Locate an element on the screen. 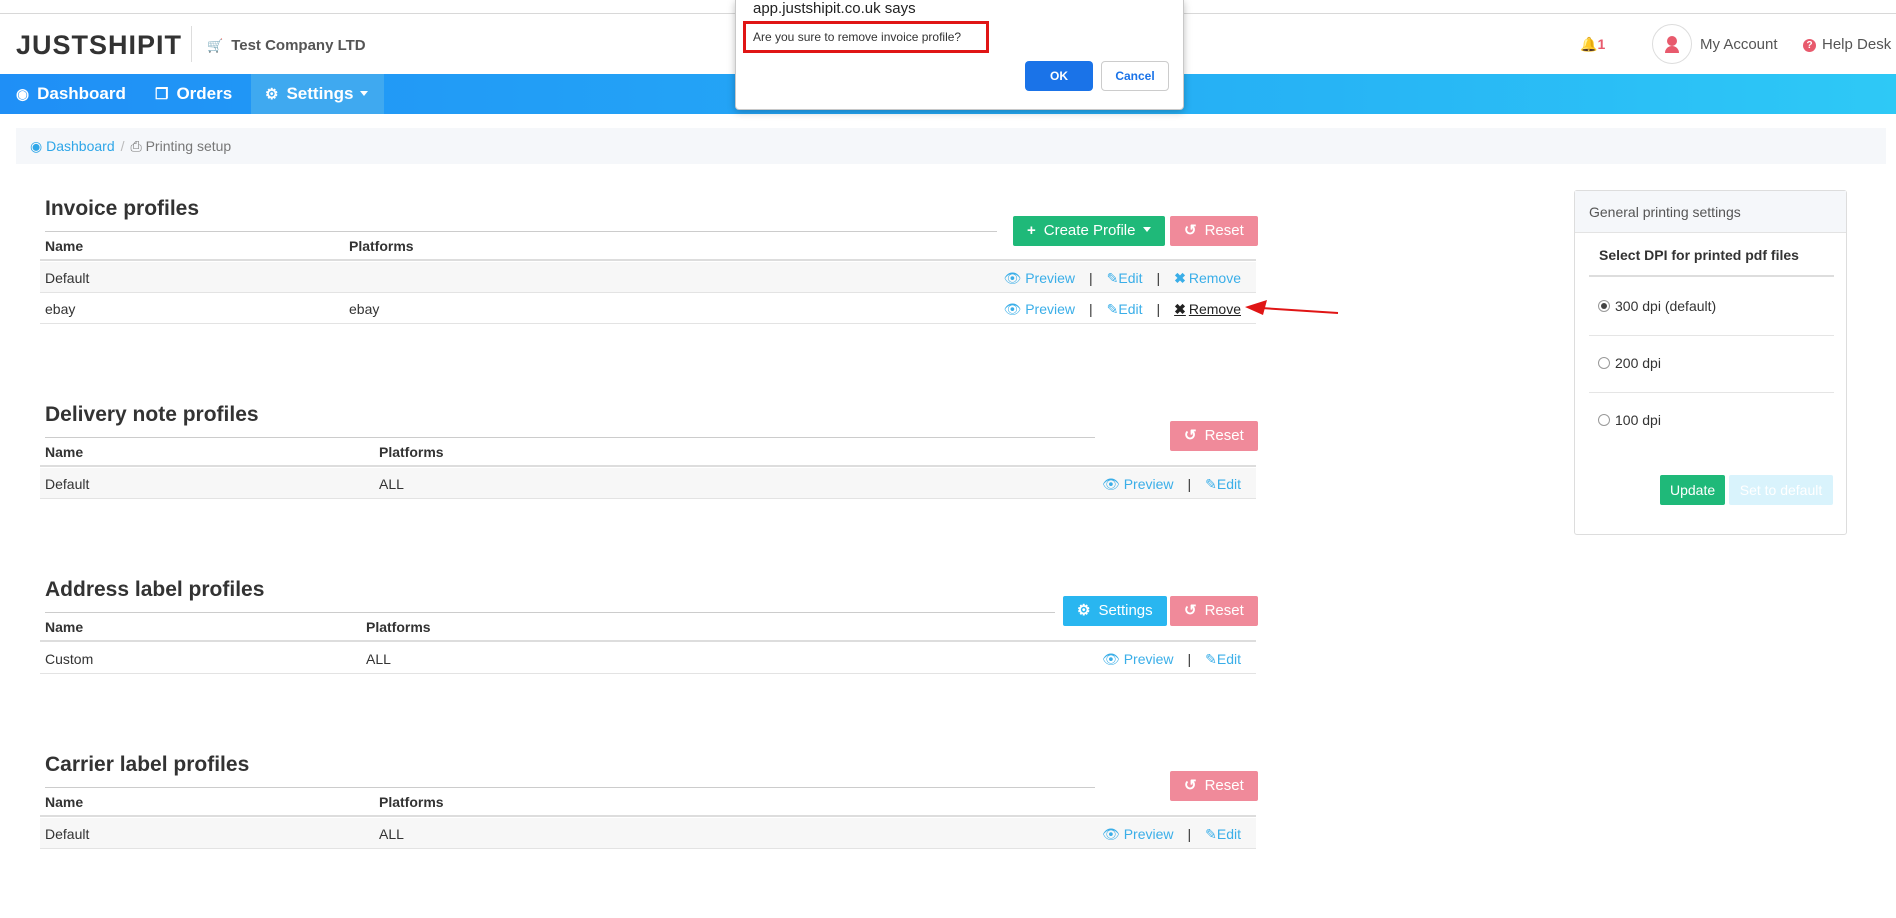 The image size is (1896, 918). copy-icon: ❐ is located at coordinates (162, 94).